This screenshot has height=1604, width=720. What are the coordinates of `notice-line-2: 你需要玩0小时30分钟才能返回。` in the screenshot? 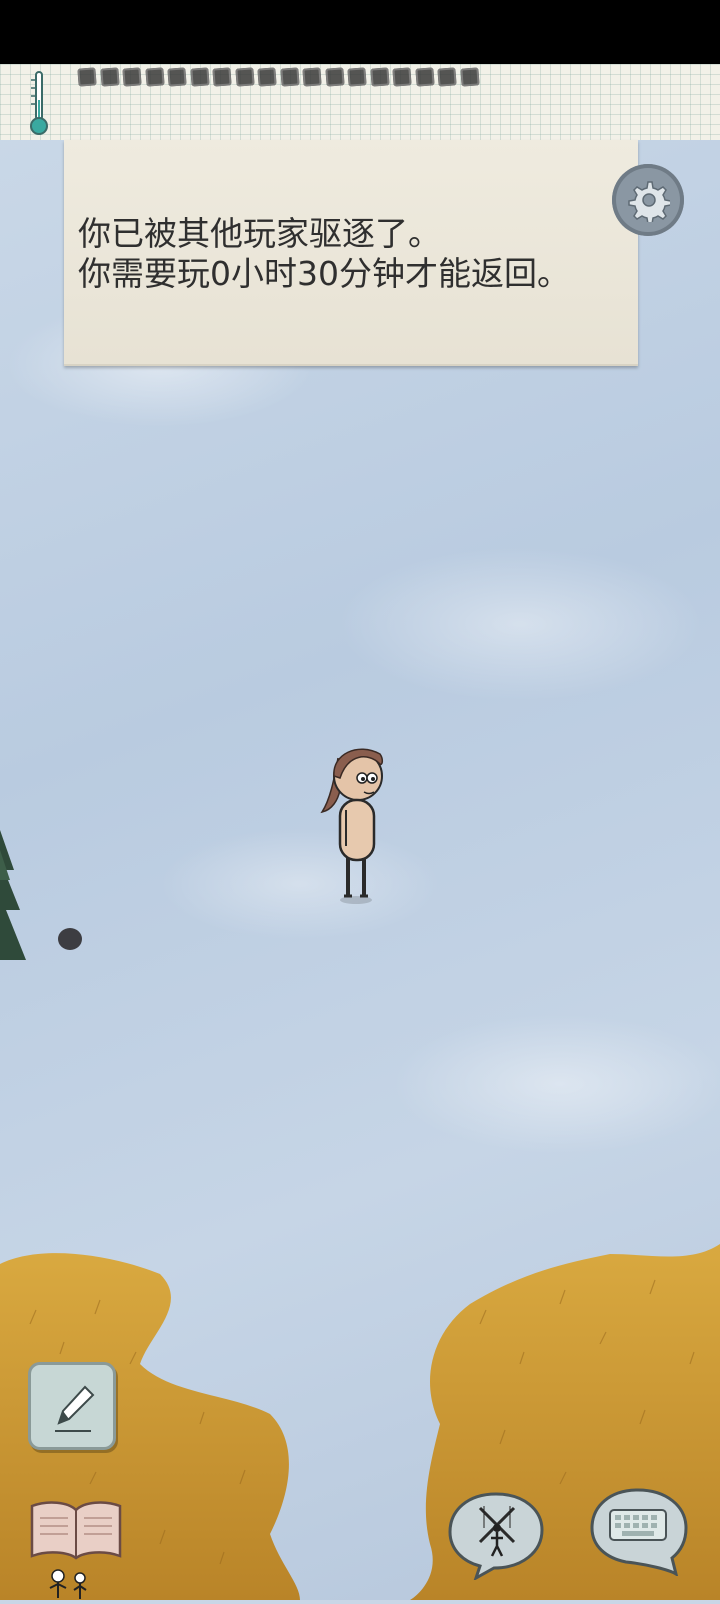 It's located at (324, 273).